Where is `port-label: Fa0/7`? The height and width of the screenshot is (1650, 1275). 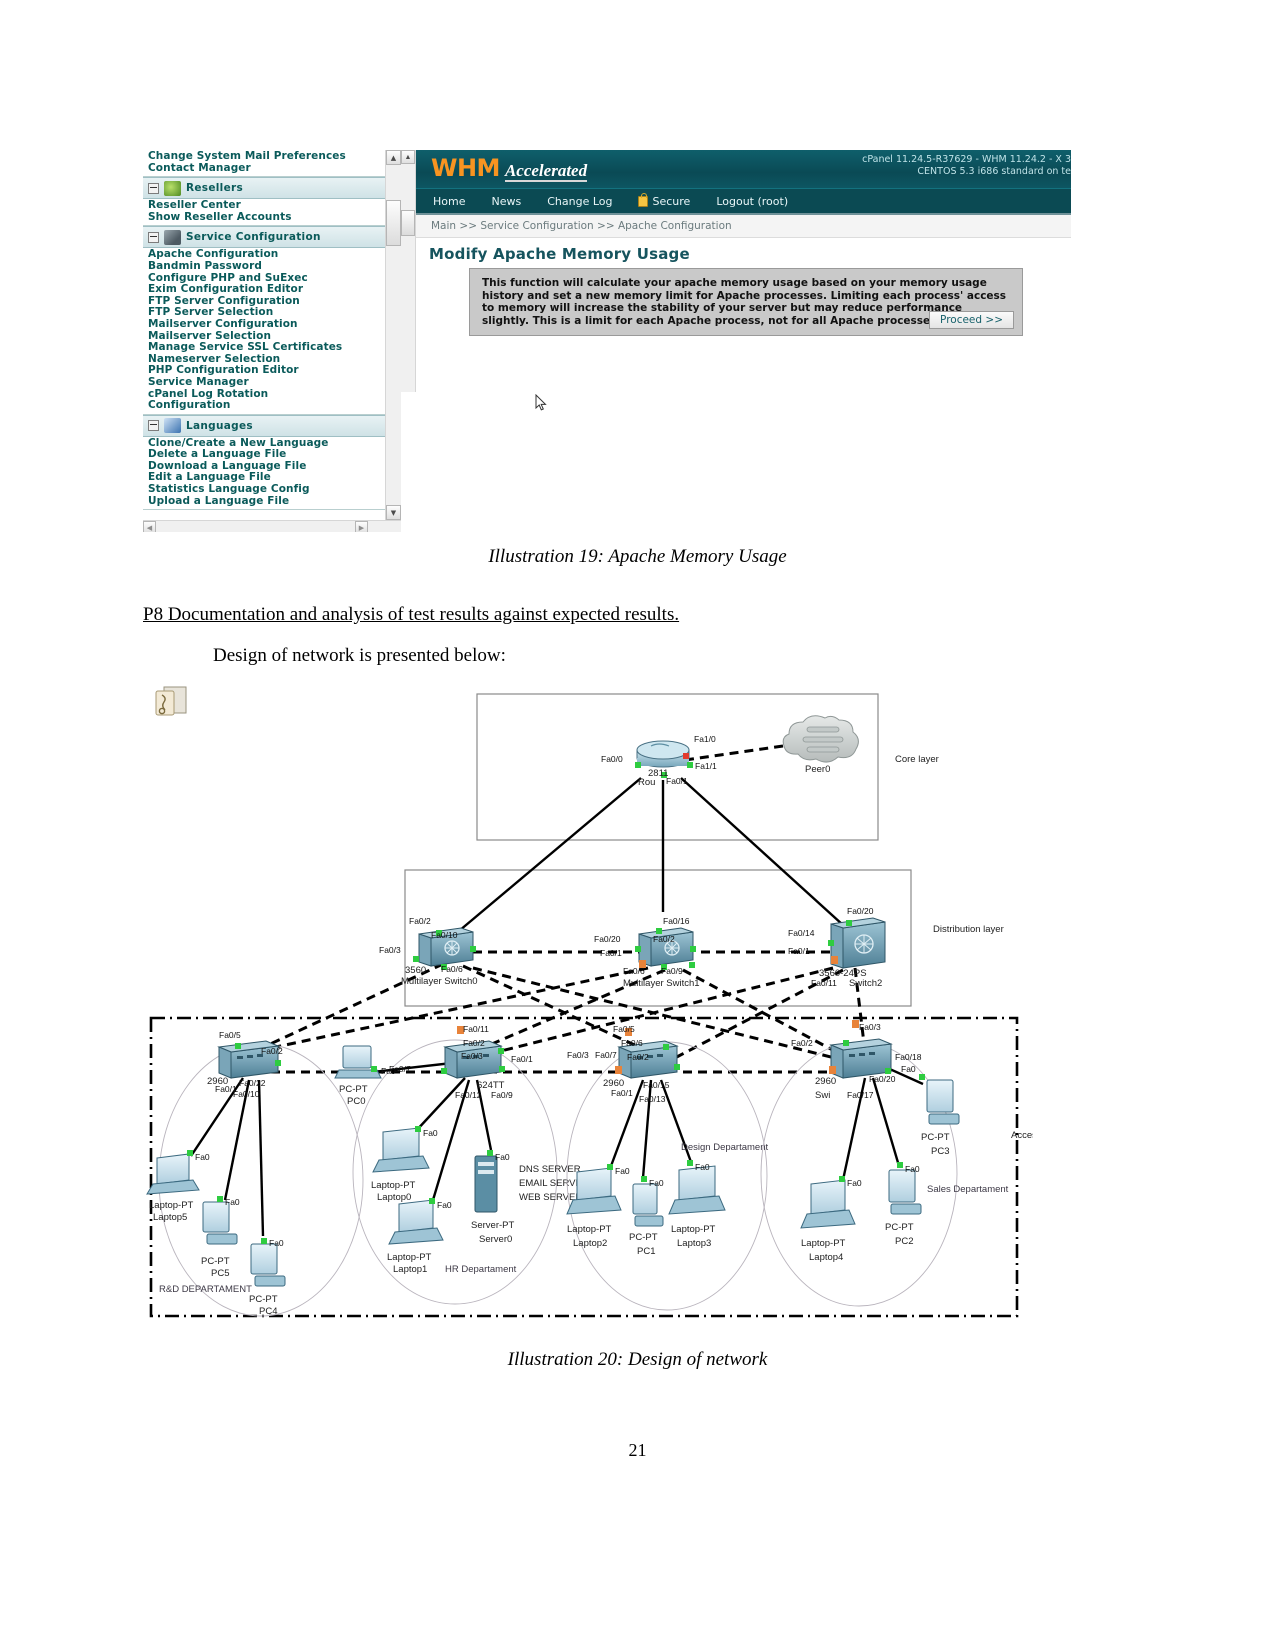 port-label: Fa0/7 is located at coordinates (606, 1055).